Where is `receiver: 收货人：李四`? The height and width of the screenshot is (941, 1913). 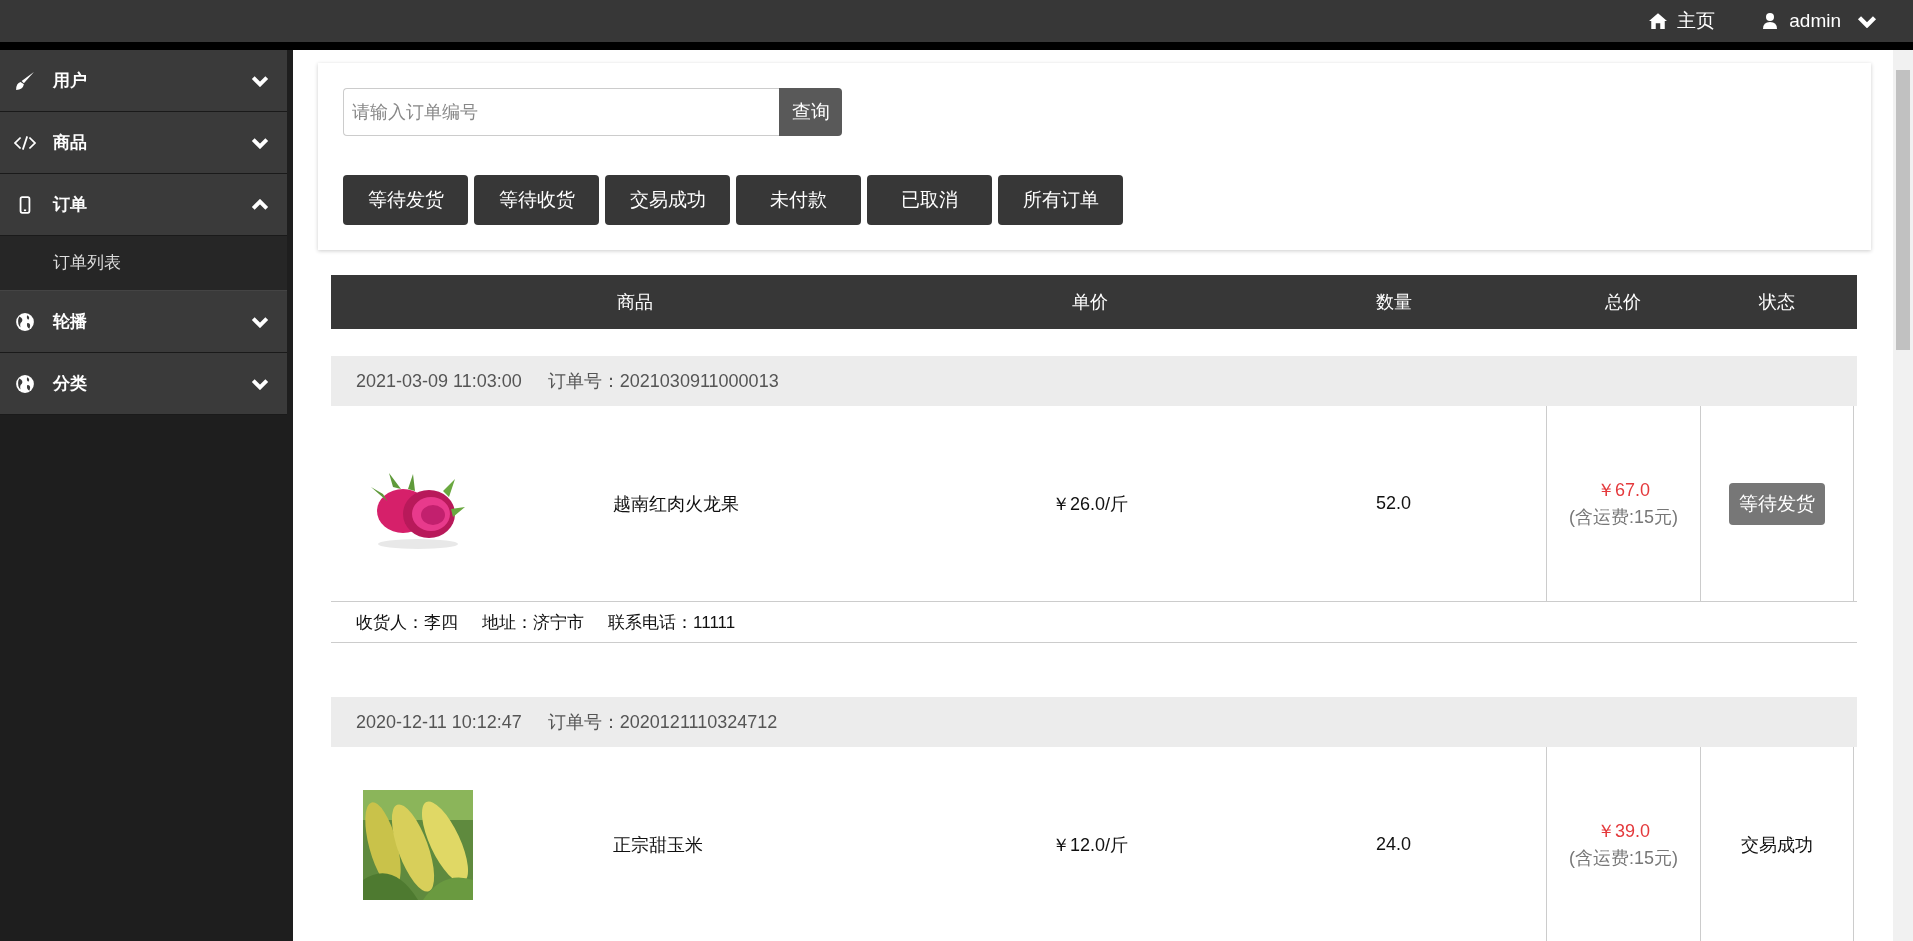 receiver: 收货人：李四 is located at coordinates (407, 622).